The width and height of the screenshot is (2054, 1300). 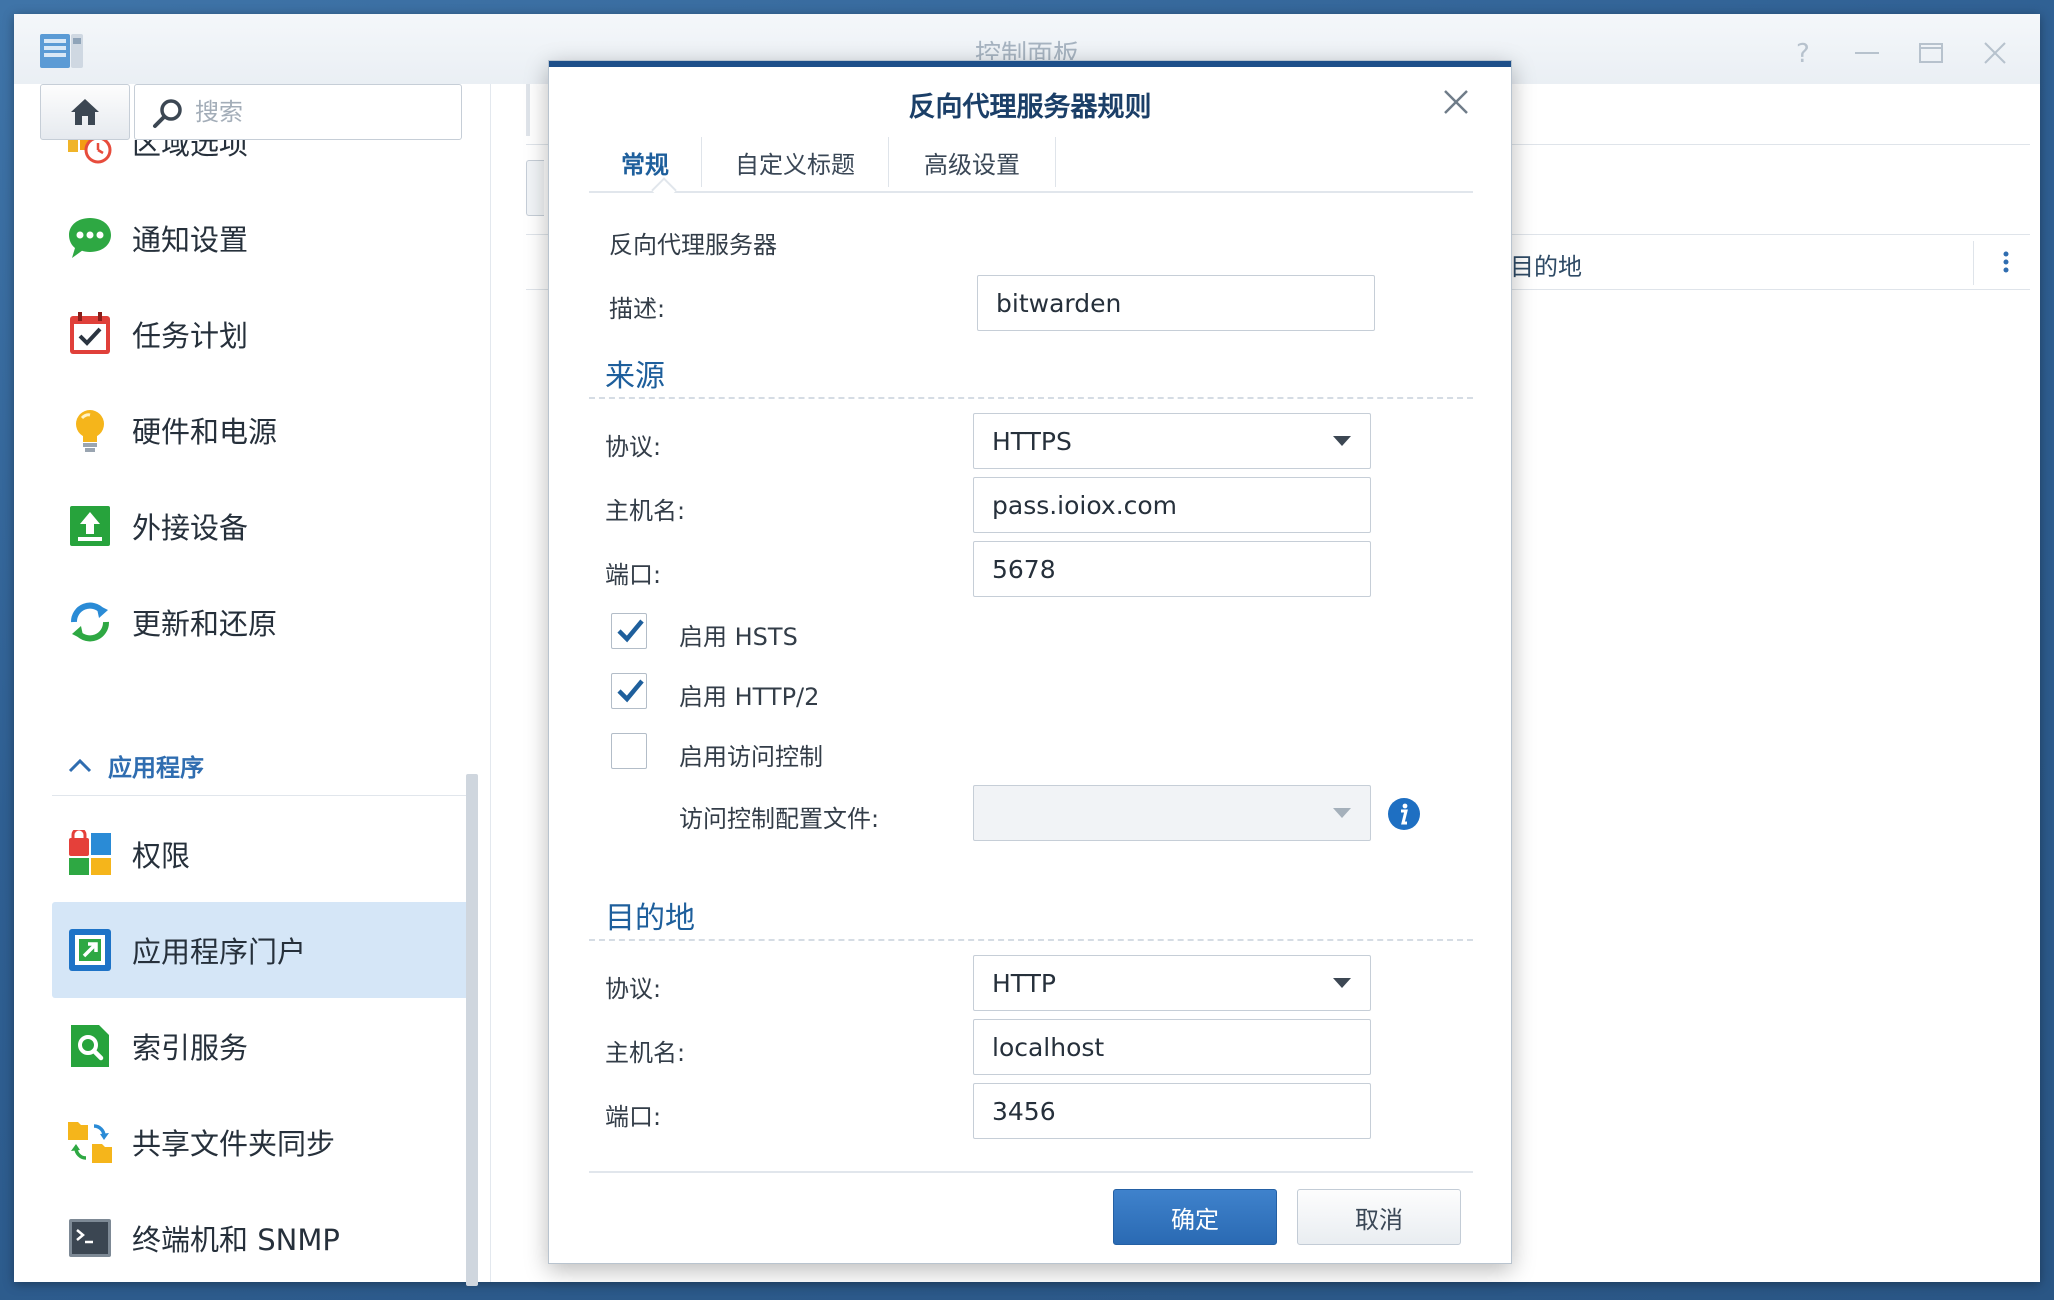 What do you see at coordinates (161, 856) in the screenshot?
I see `sidebar-item-label: 权限` at bounding box center [161, 856].